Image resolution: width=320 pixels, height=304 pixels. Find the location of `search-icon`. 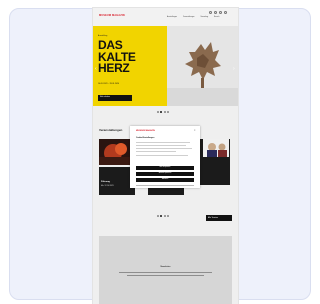

search-icon is located at coordinates (210, 12).